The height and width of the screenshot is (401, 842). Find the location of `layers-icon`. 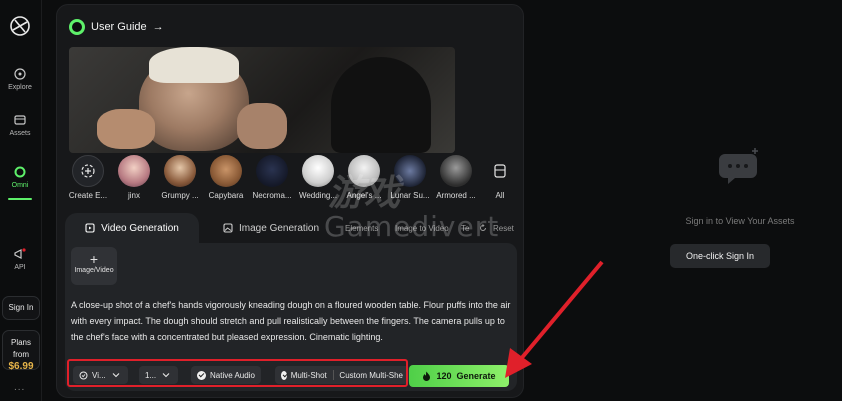

layers-icon is located at coordinates (500, 171).